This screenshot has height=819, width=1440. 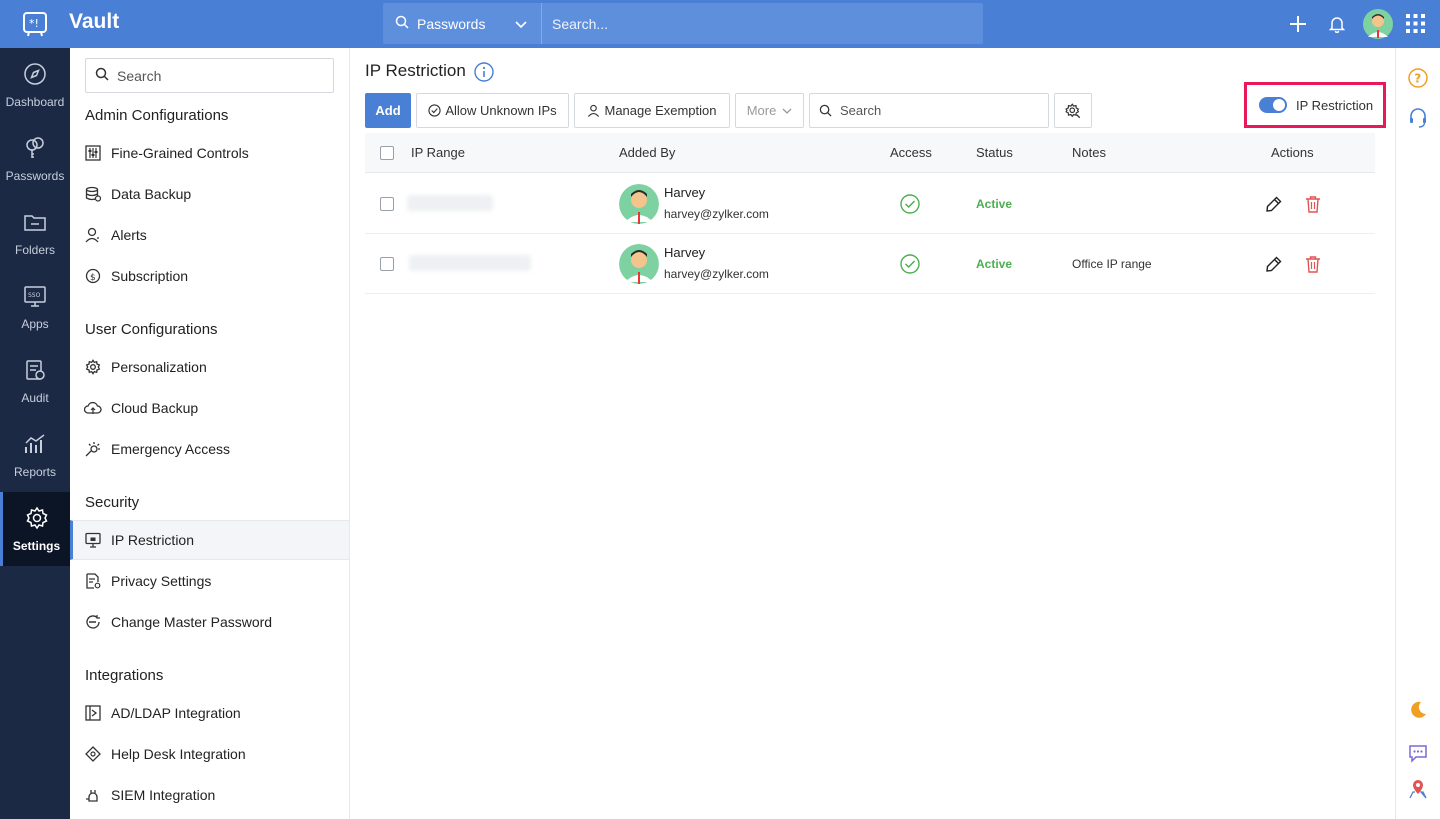 What do you see at coordinates (501, 110) in the screenshot?
I see `allow-unknown-ips-label: Allow Unknown IPs` at bounding box center [501, 110].